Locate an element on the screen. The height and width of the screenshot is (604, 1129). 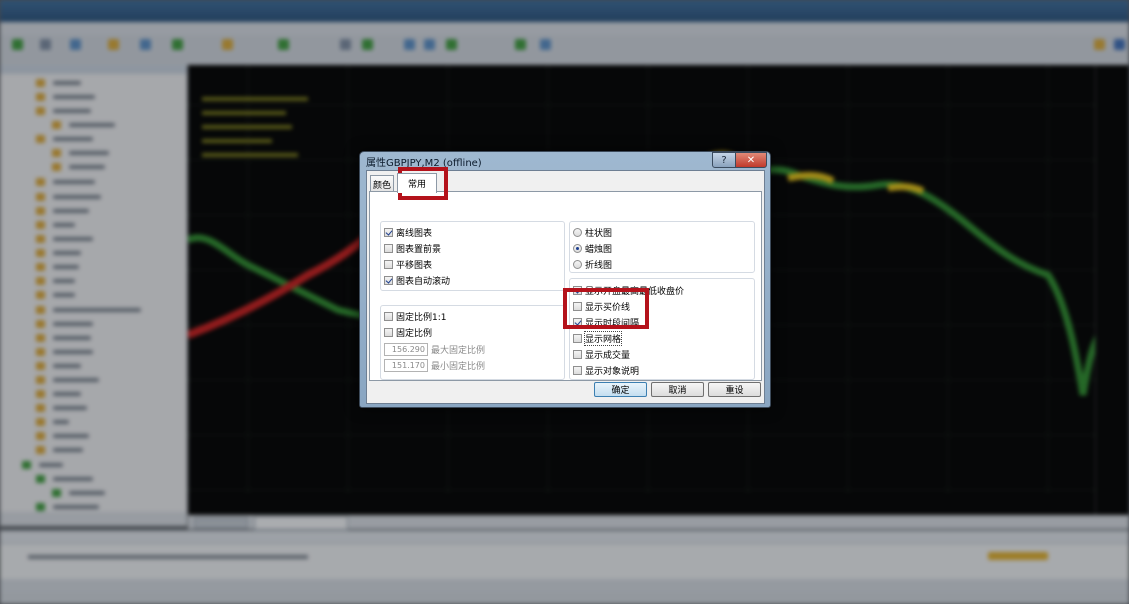
dialog-title: 属性GBPJPY,M2 (offline) is located at coordinates (424, 163).